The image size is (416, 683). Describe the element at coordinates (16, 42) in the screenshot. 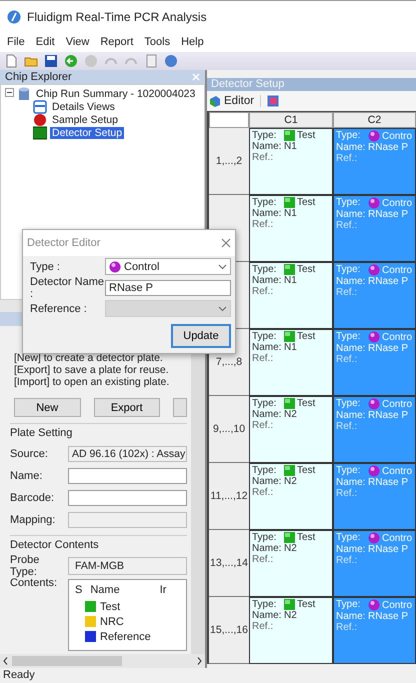

I see `menu-item: File` at that location.